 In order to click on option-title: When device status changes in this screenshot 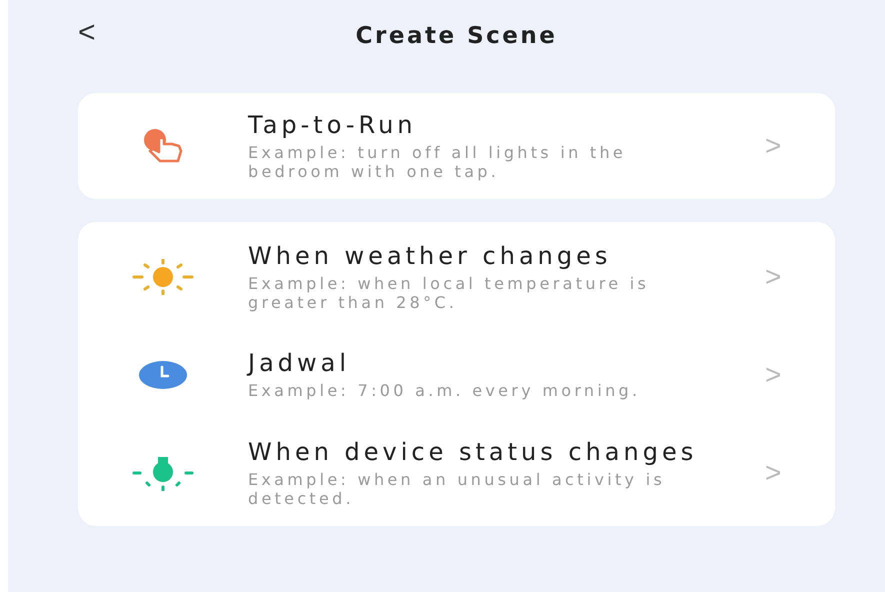, I will do `click(478, 452)`.